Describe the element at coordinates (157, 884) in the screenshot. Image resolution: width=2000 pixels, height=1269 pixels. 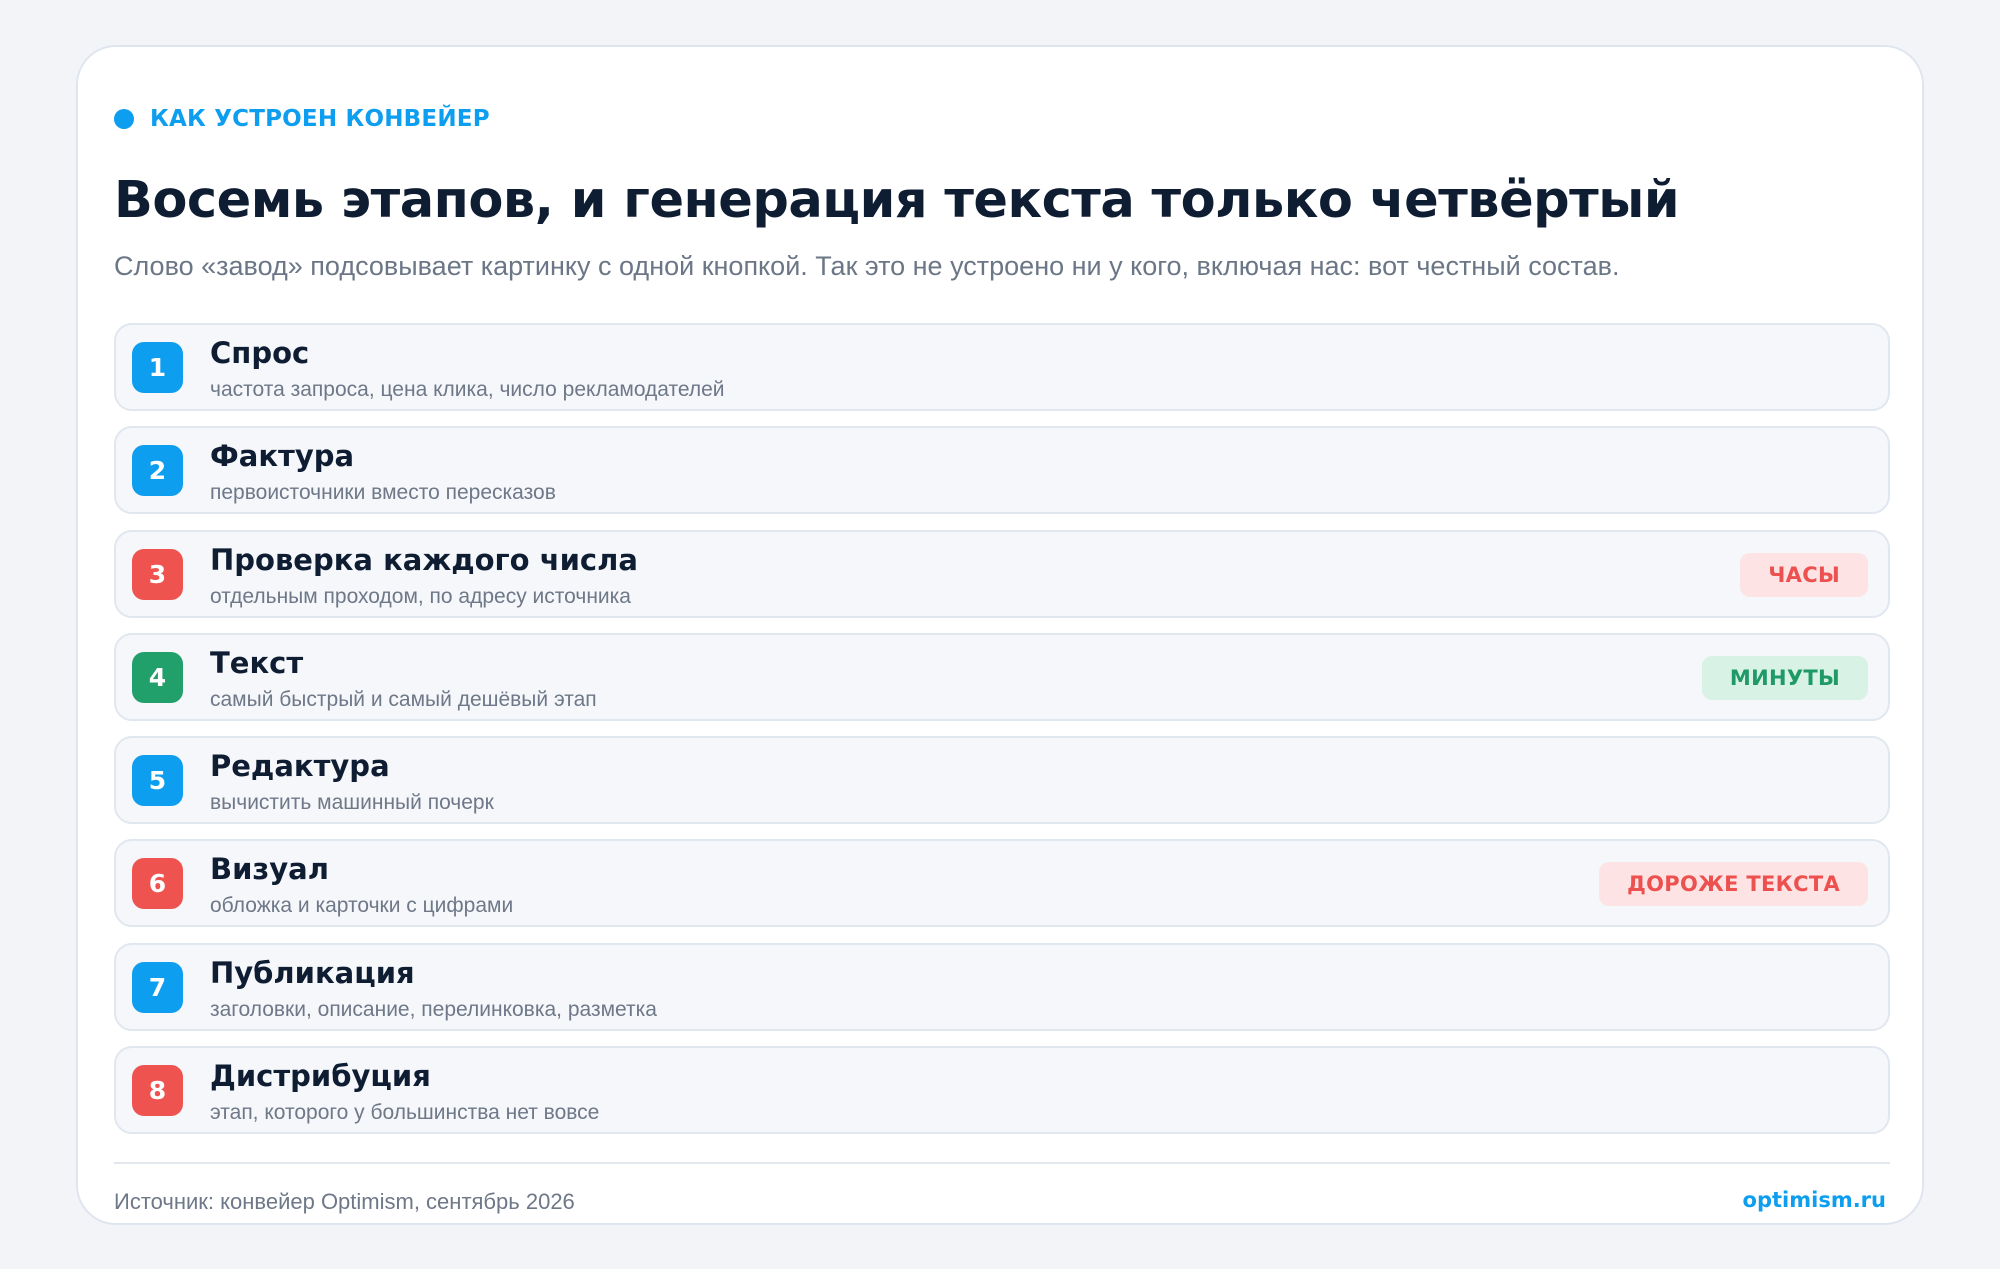
I see `step-number: 6` at that location.